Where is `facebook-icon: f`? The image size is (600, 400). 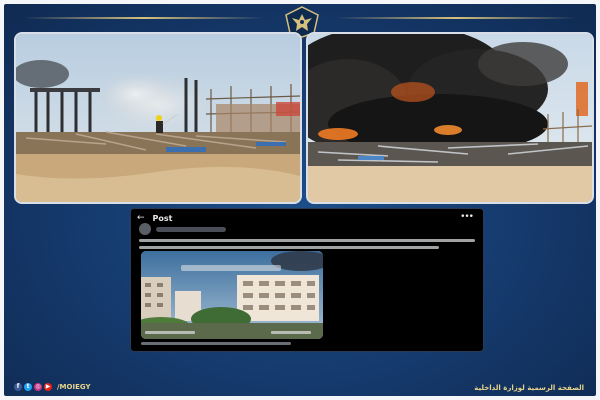 facebook-icon: f is located at coordinates (18, 387).